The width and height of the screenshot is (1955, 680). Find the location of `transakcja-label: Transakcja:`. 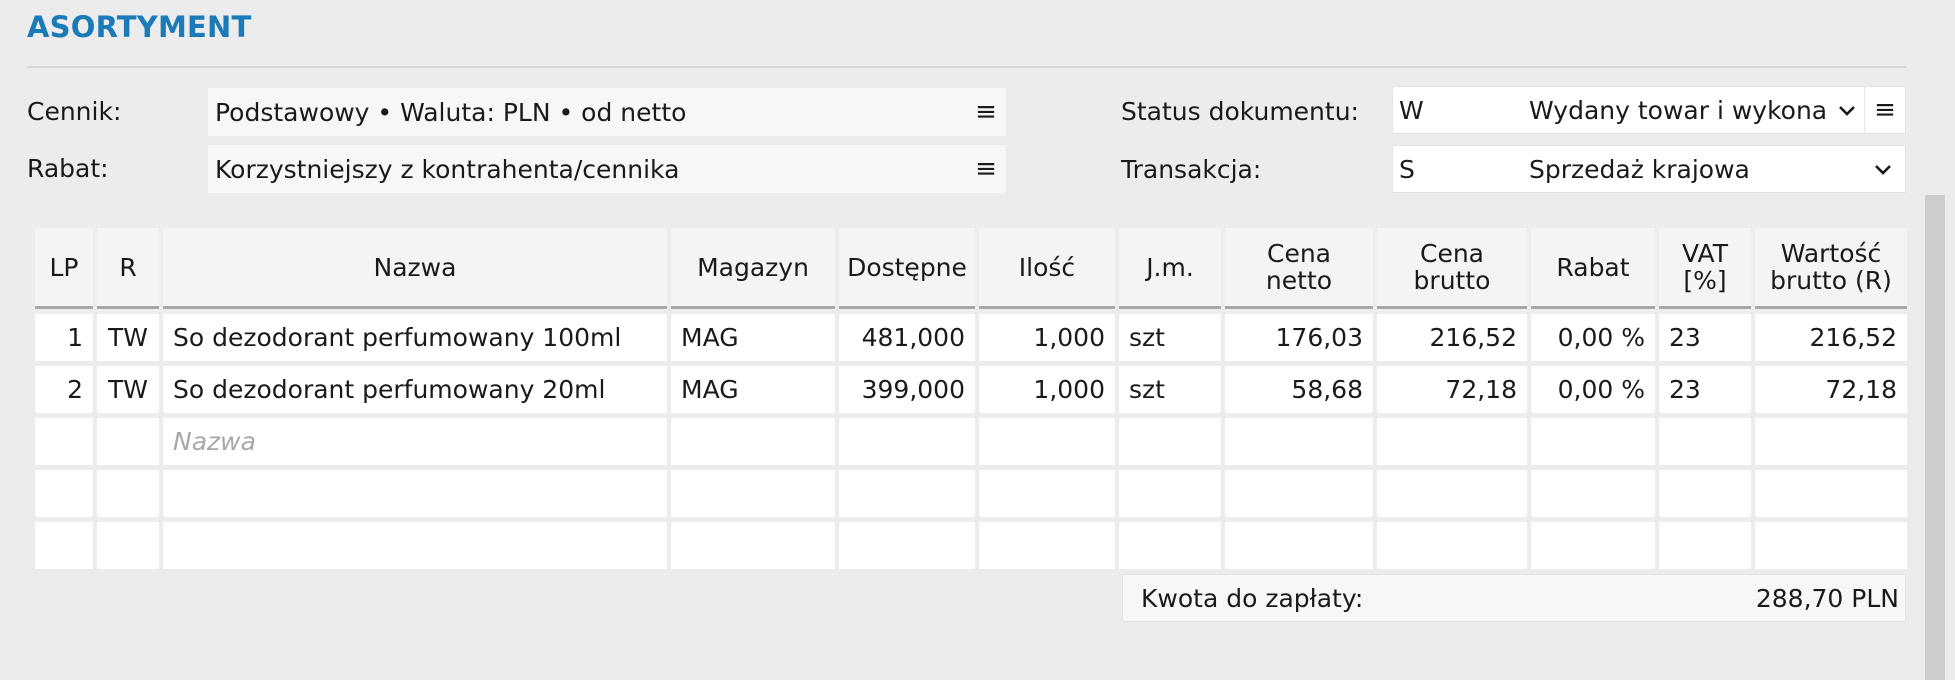

transakcja-label: Transakcja: is located at coordinates (1191, 169).